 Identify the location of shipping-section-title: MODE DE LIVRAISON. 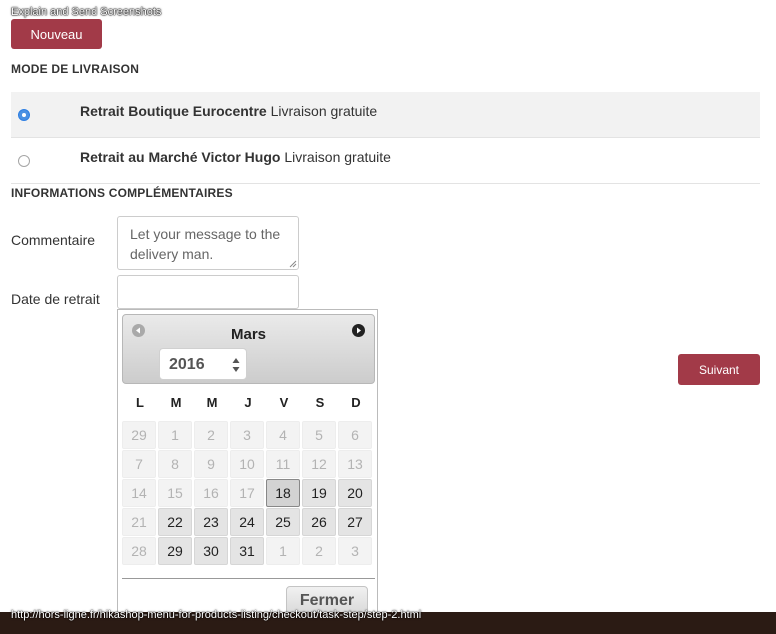
(75, 69).